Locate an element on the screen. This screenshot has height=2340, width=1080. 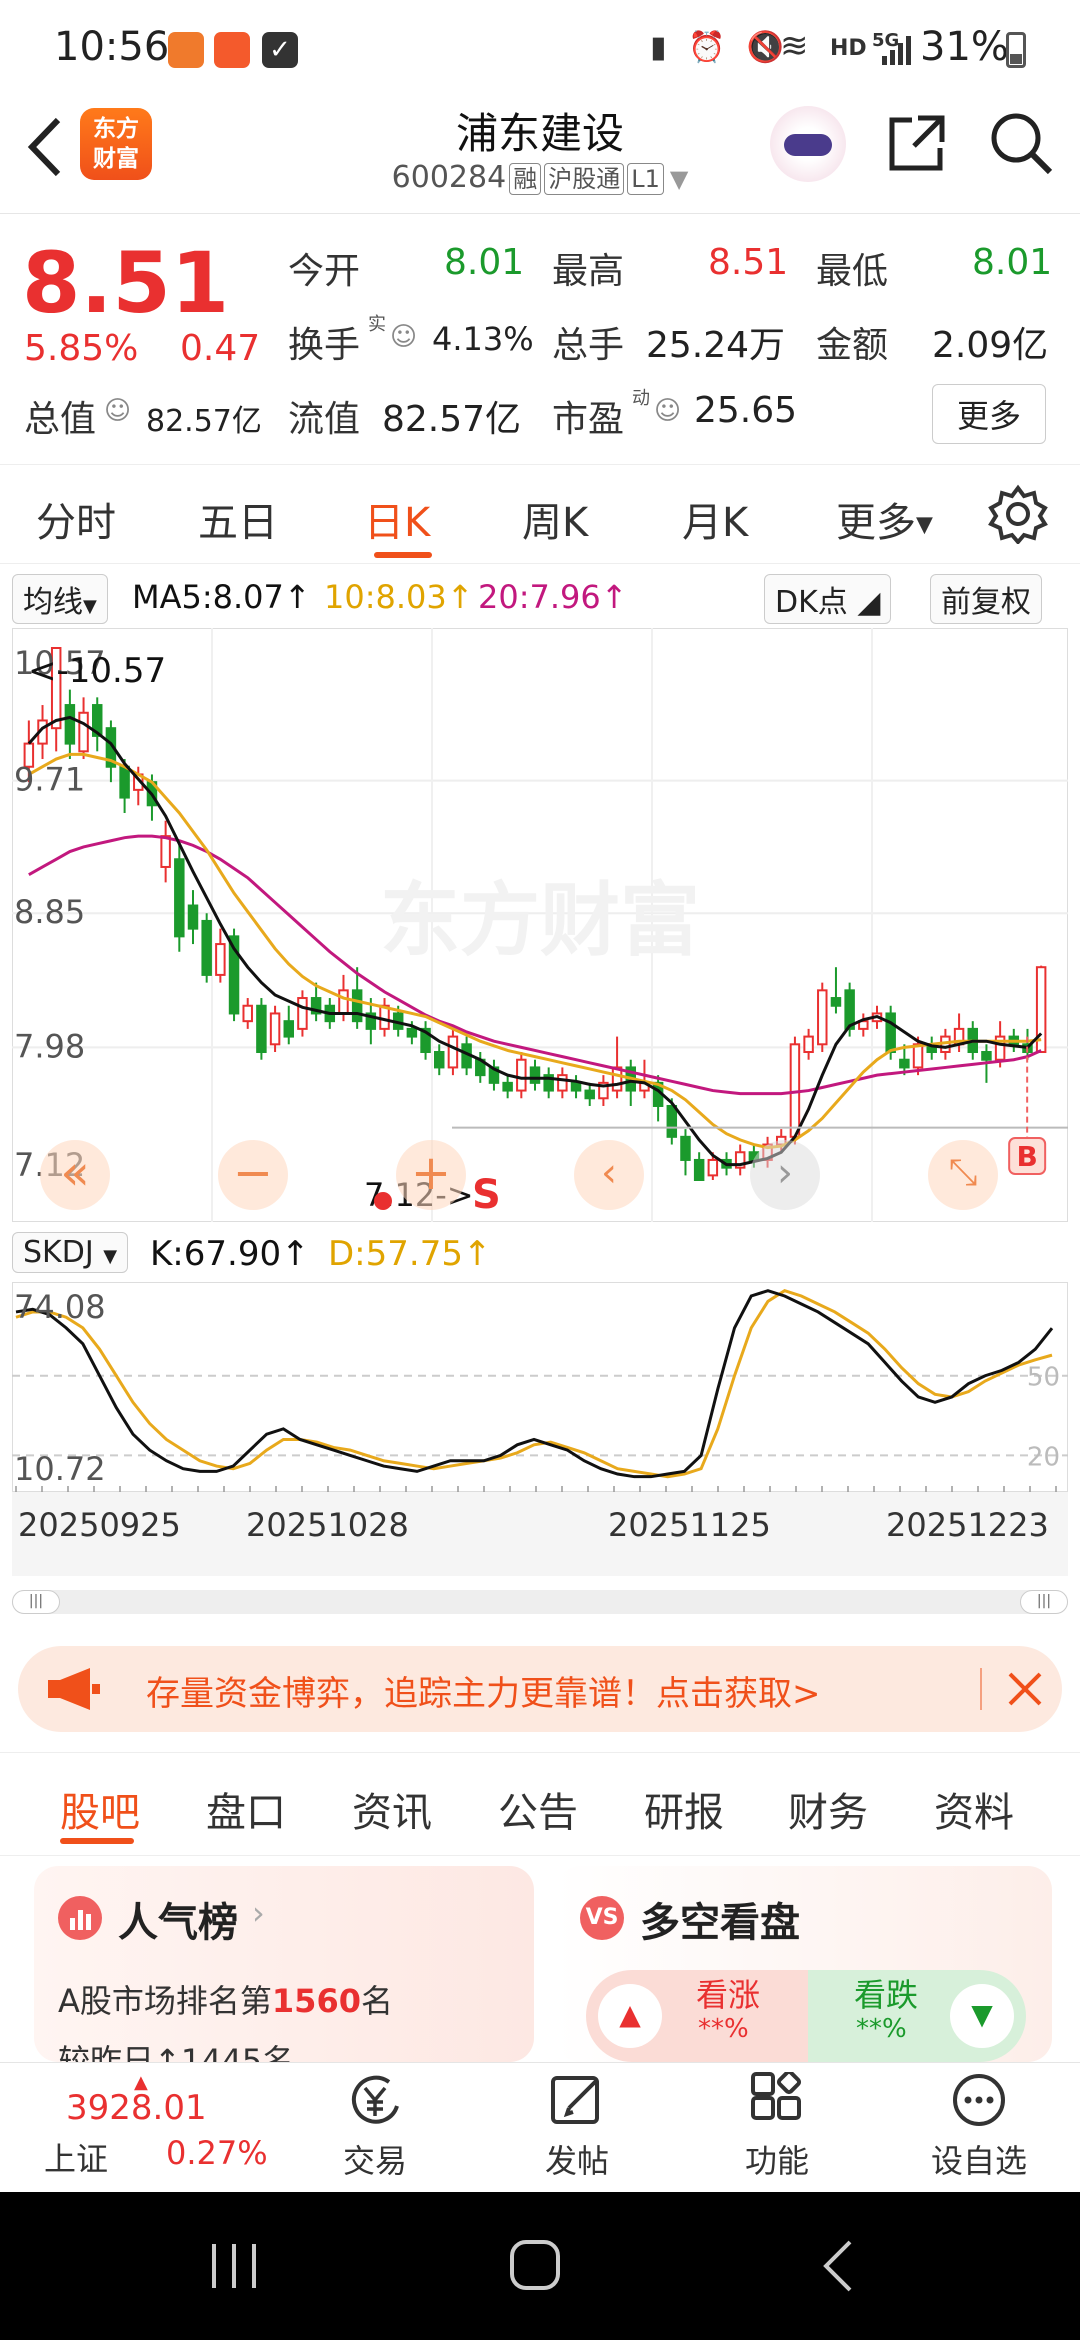
assistant-avatar is located at coordinates (808, 144).